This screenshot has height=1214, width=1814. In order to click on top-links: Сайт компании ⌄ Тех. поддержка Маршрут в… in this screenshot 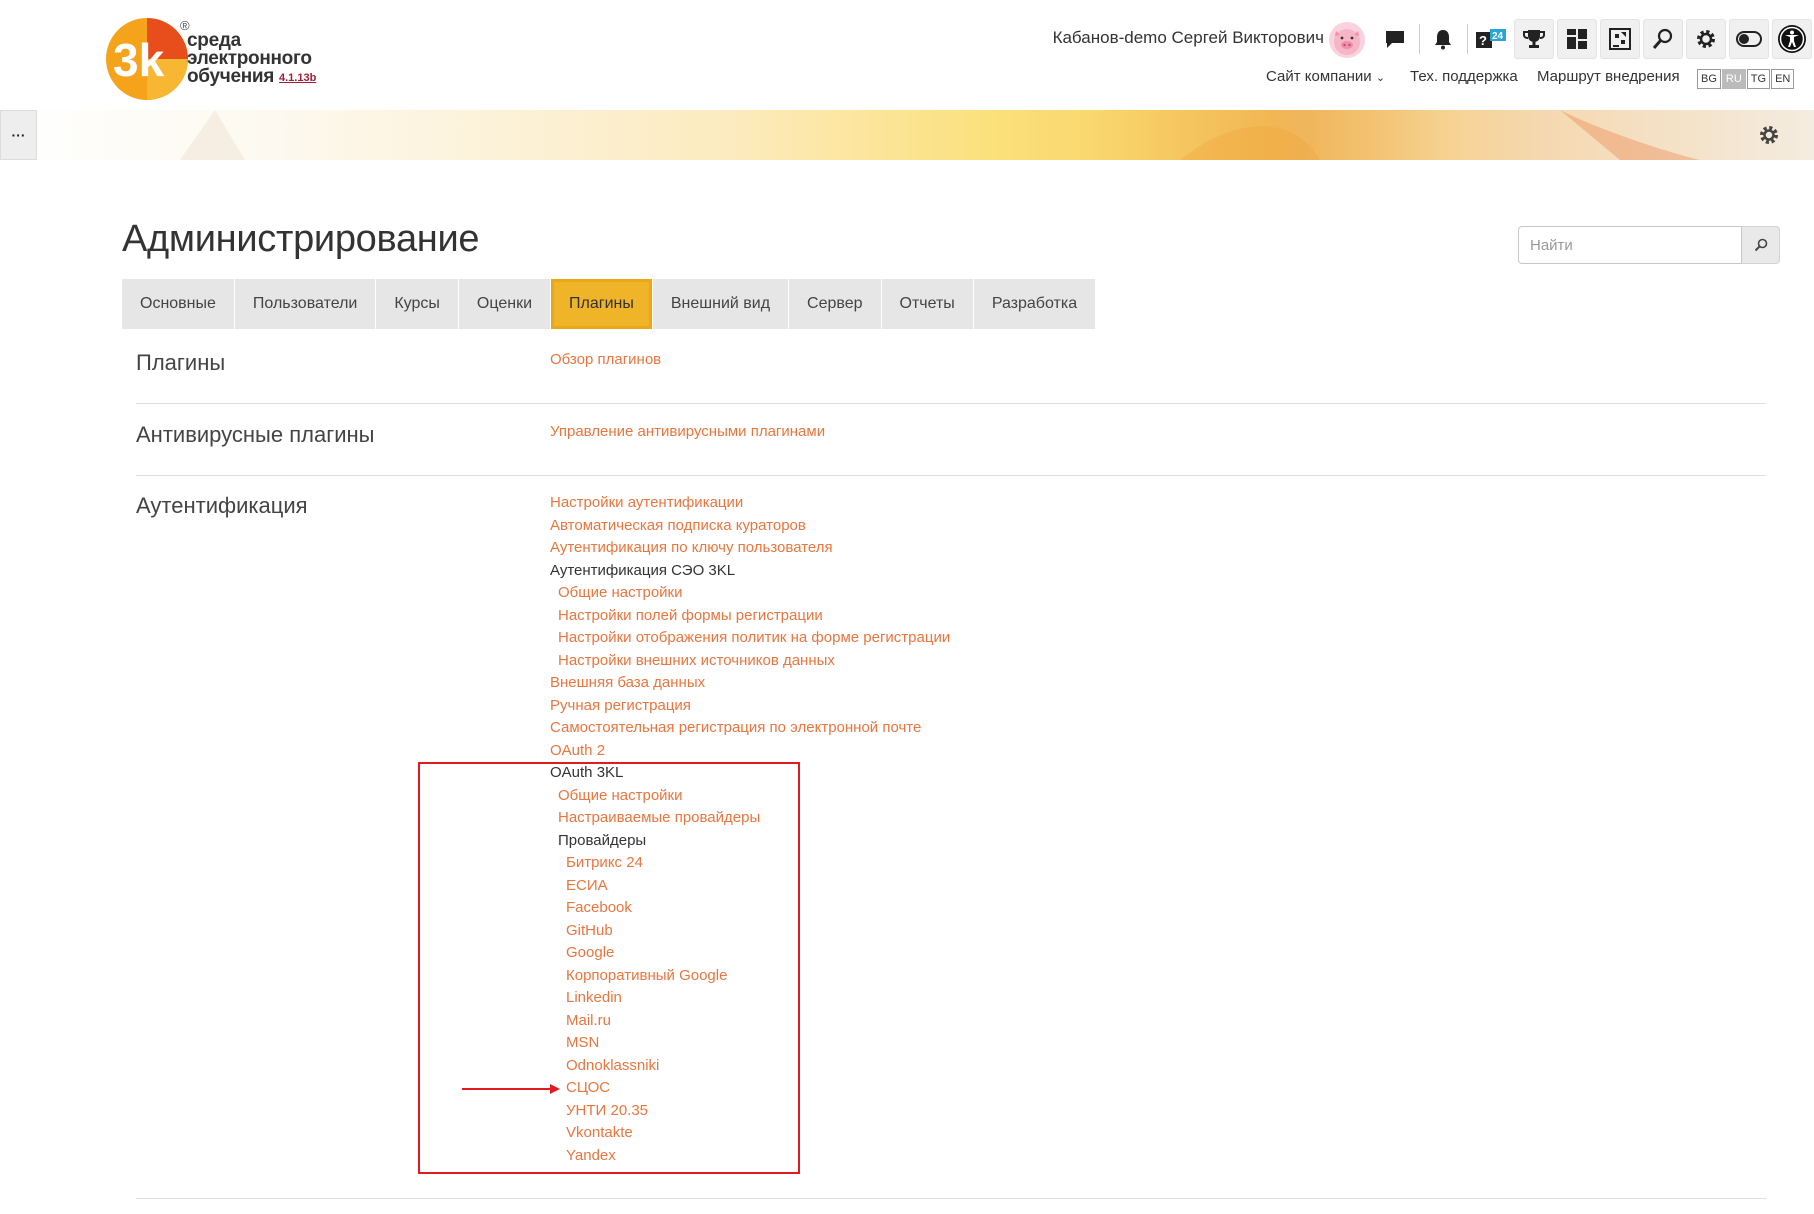, I will do `click(1445, 79)`.